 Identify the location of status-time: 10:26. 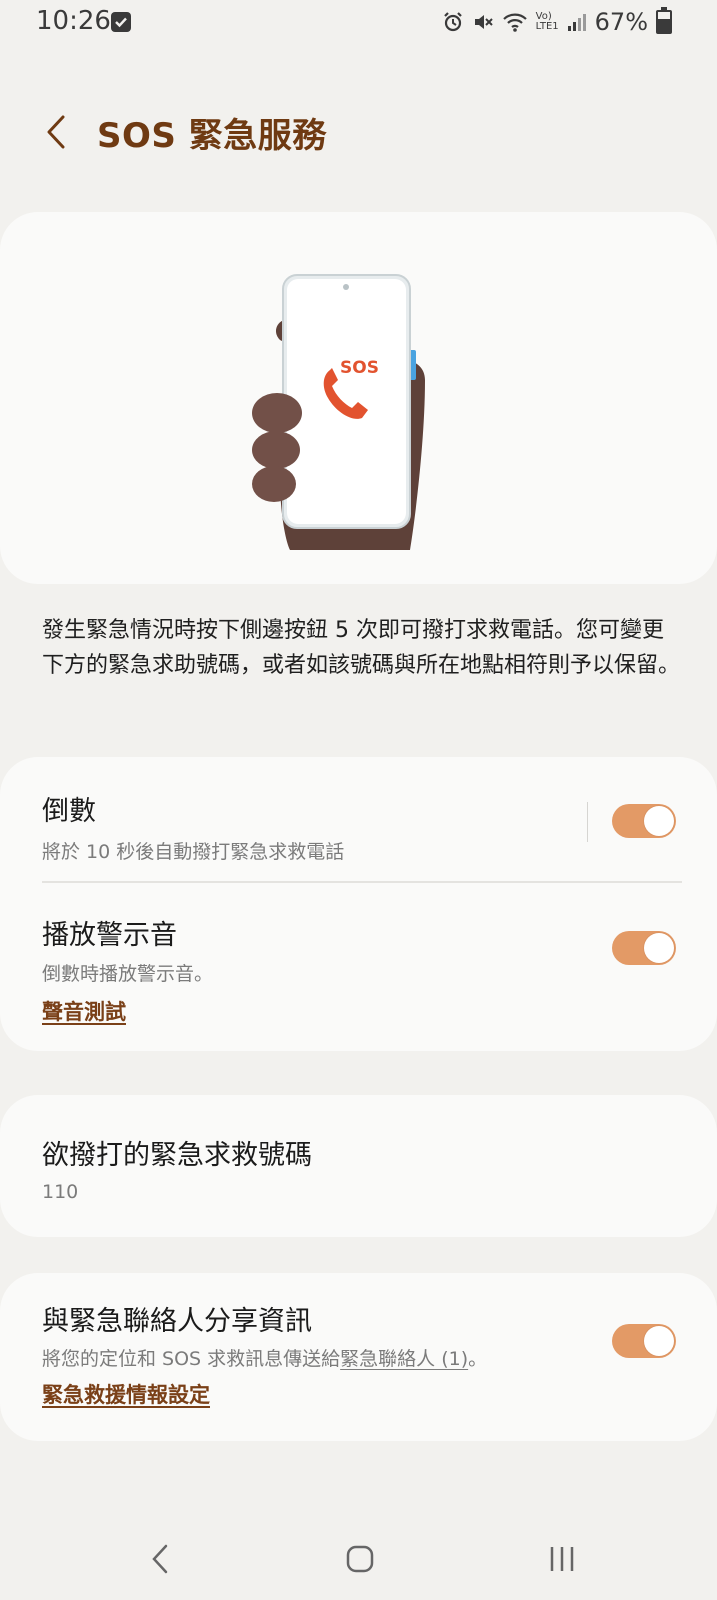
(73, 21).